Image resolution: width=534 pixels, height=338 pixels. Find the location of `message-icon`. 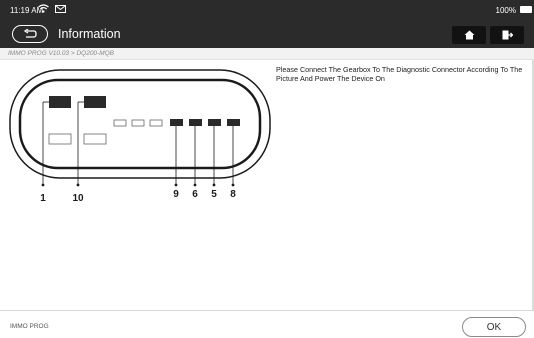

message-icon is located at coordinates (60, 8).